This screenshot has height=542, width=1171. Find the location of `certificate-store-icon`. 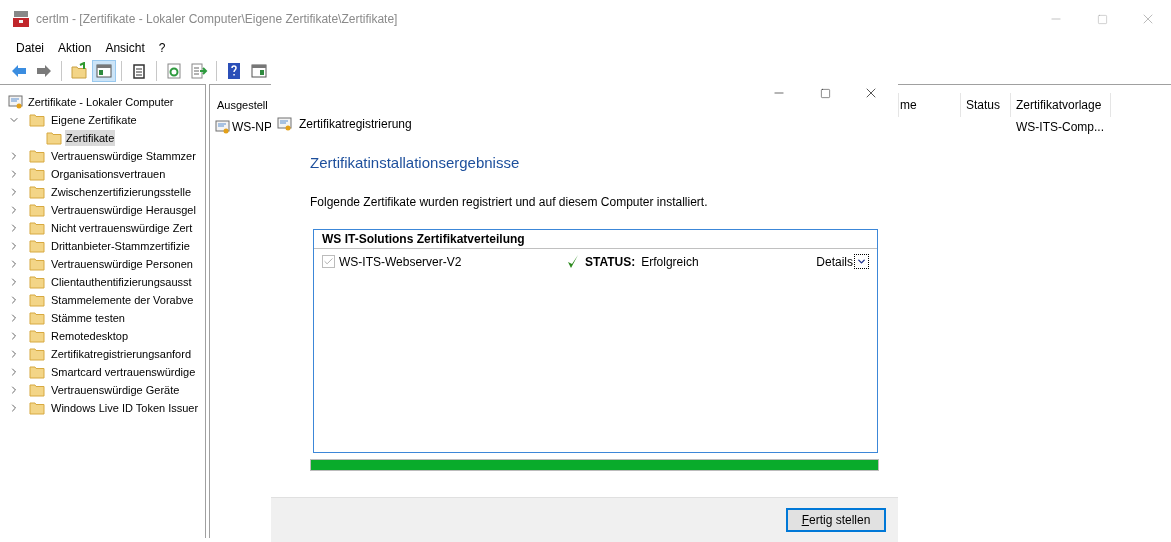

certificate-store-icon is located at coordinates (16, 102).